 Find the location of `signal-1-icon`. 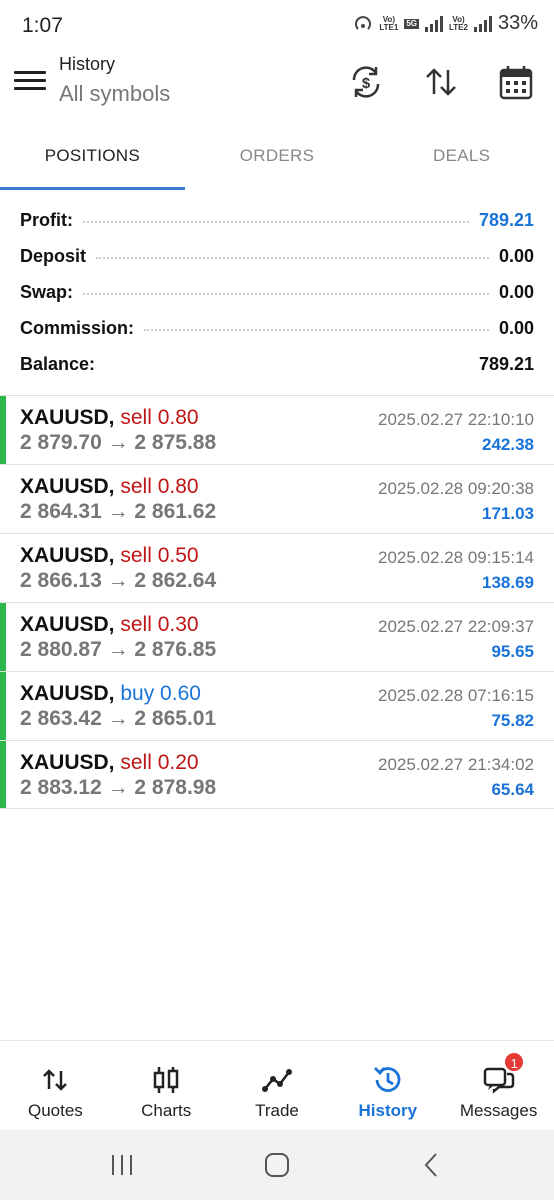

signal-1-icon is located at coordinates (434, 23).